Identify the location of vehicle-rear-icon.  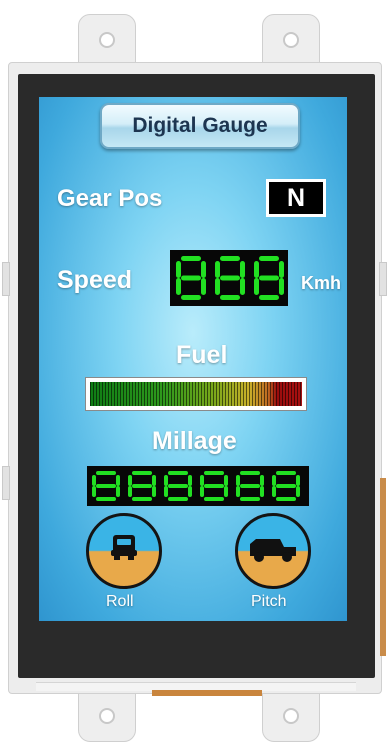
(124, 547).